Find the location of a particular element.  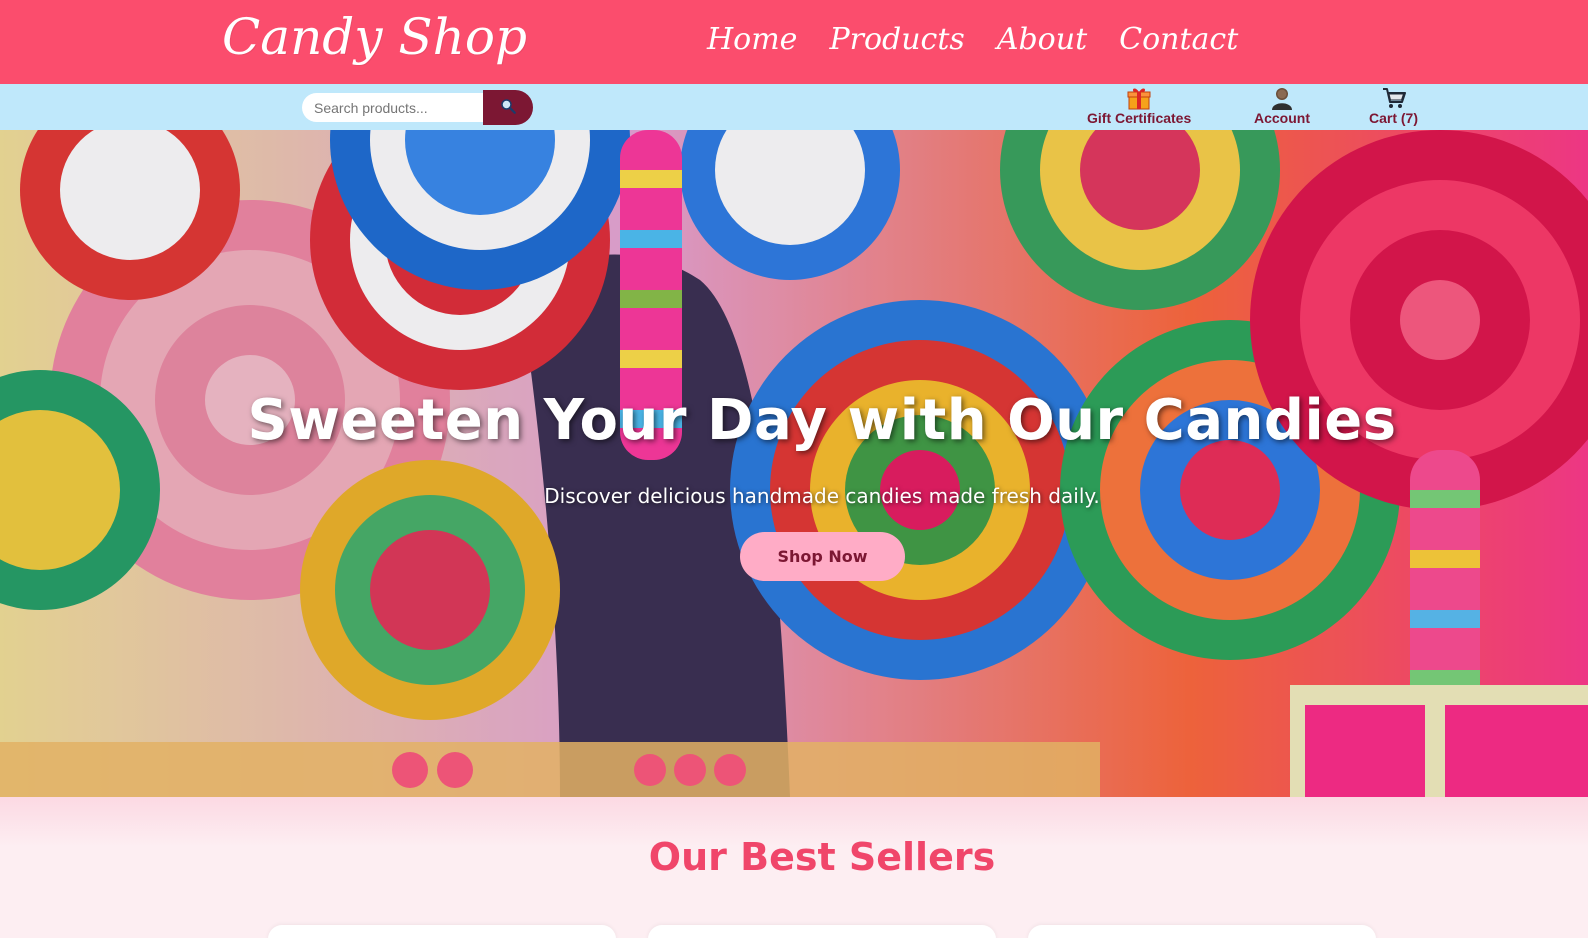

account-label: Account is located at coordinates (1282, 118).